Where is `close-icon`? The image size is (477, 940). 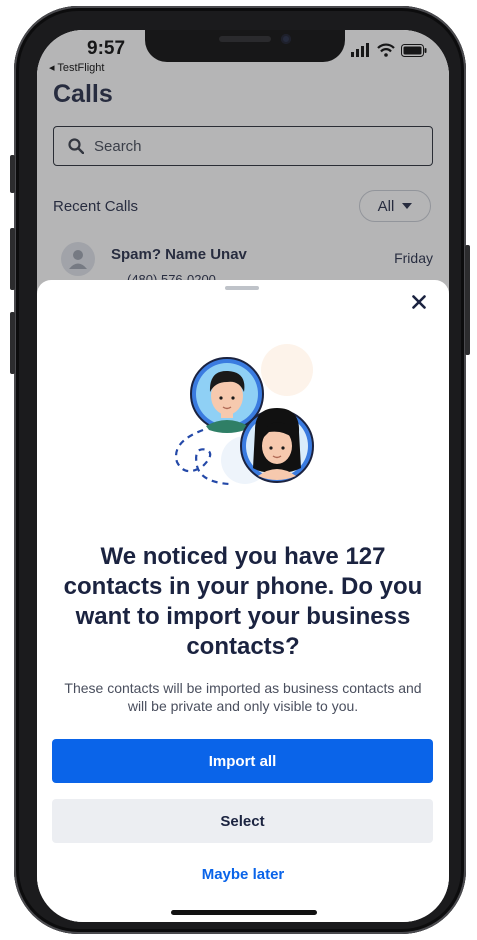
close-icon is located at coordinates (419, 302).